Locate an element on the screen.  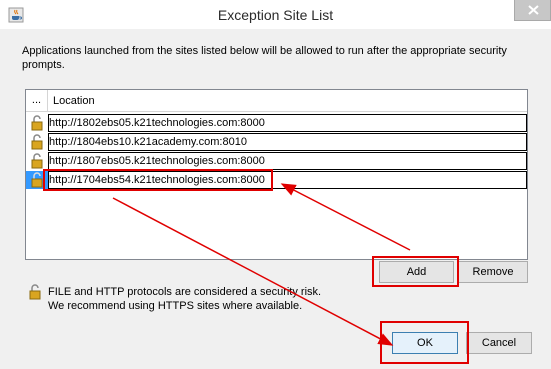
annotation-highlight-ok is located at coordinates (424, 342).